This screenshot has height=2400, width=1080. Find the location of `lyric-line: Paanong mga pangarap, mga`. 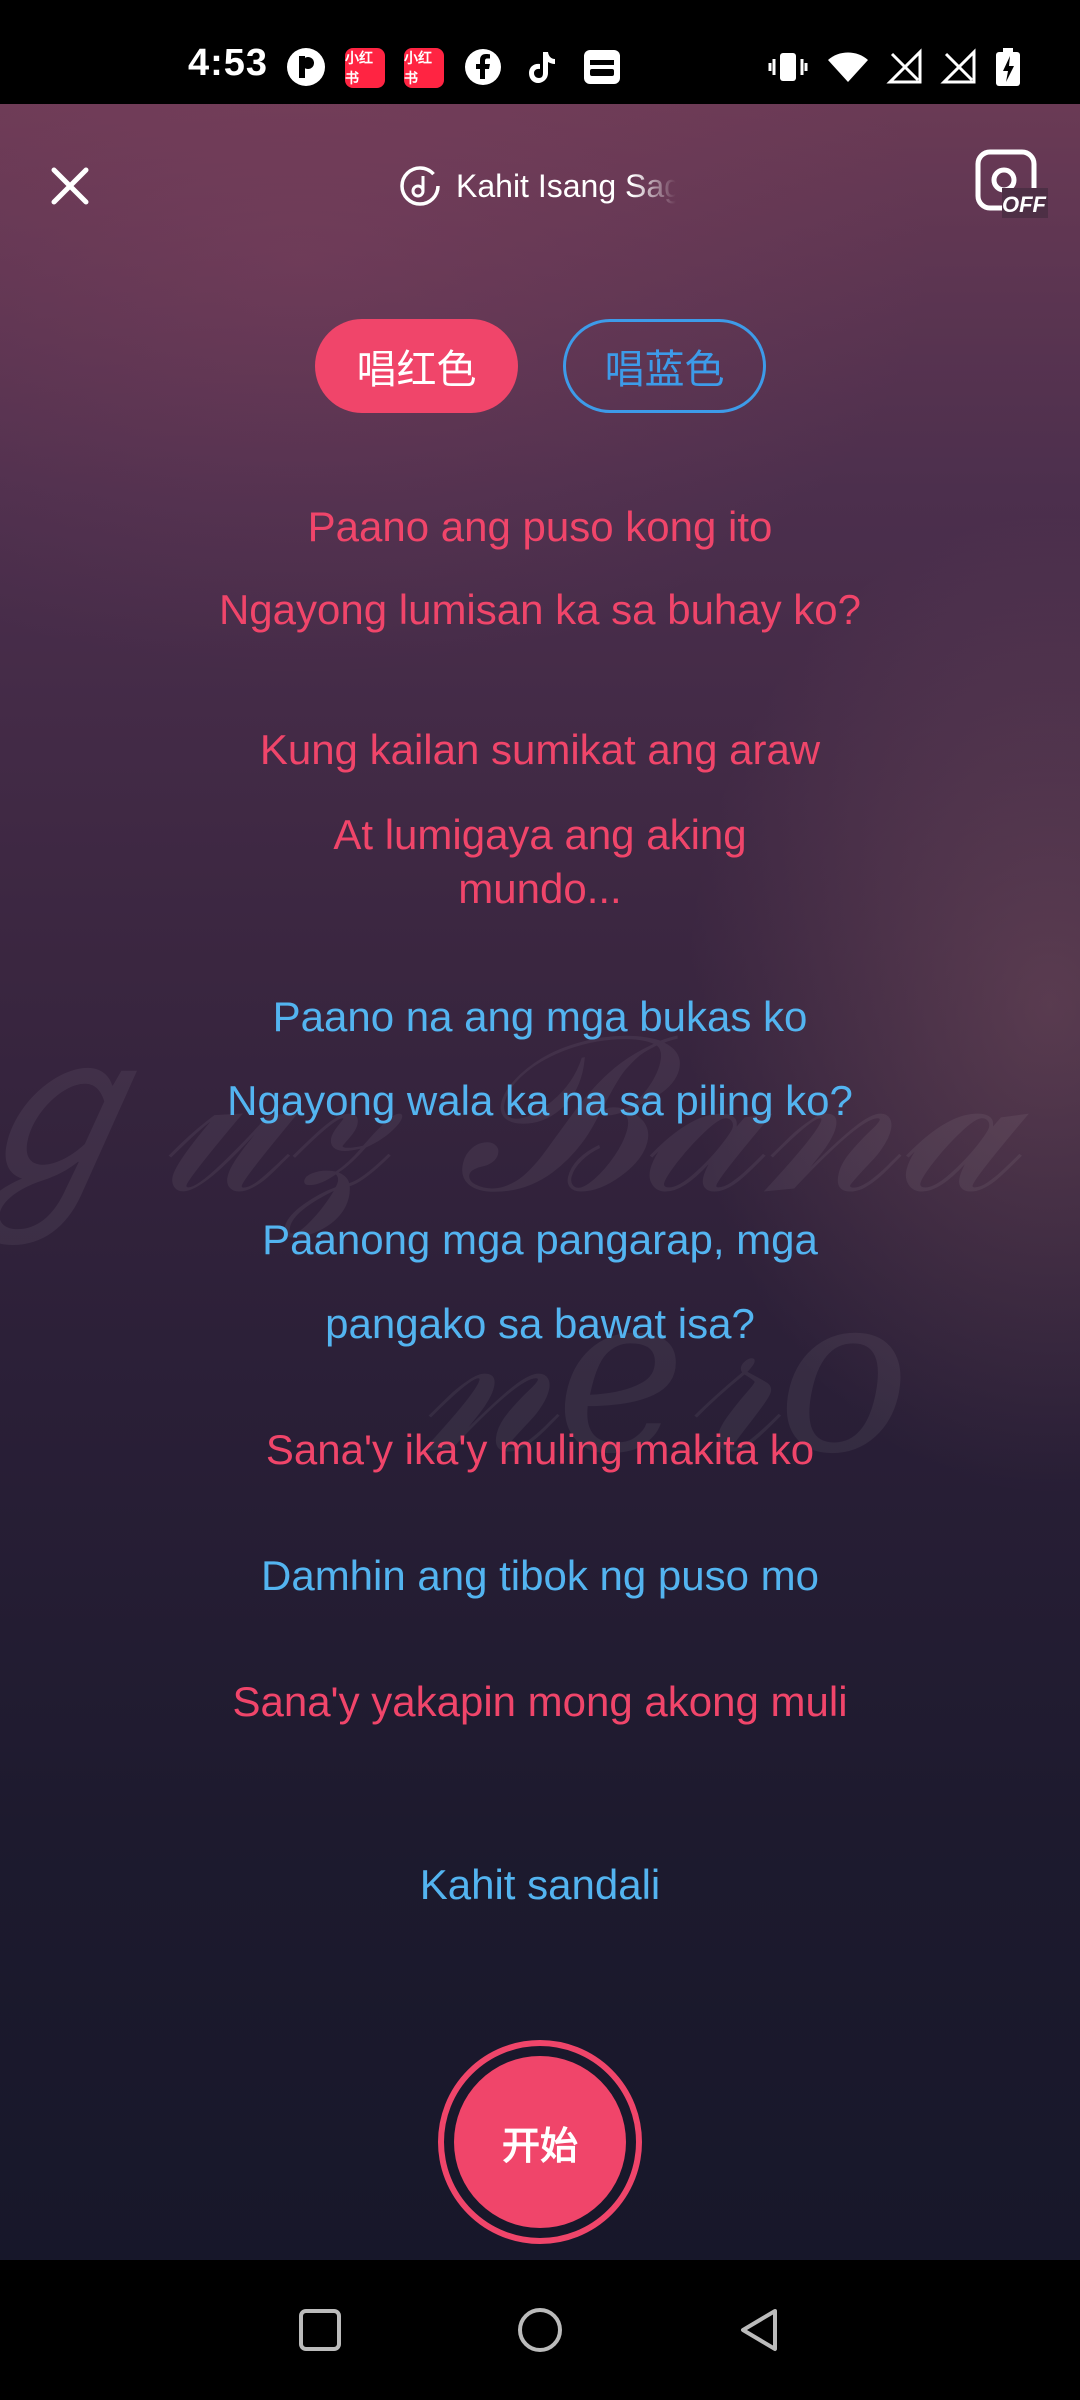

lyric-line: Paanong mga pangarap, mga is located at coordinates (540, 1239).